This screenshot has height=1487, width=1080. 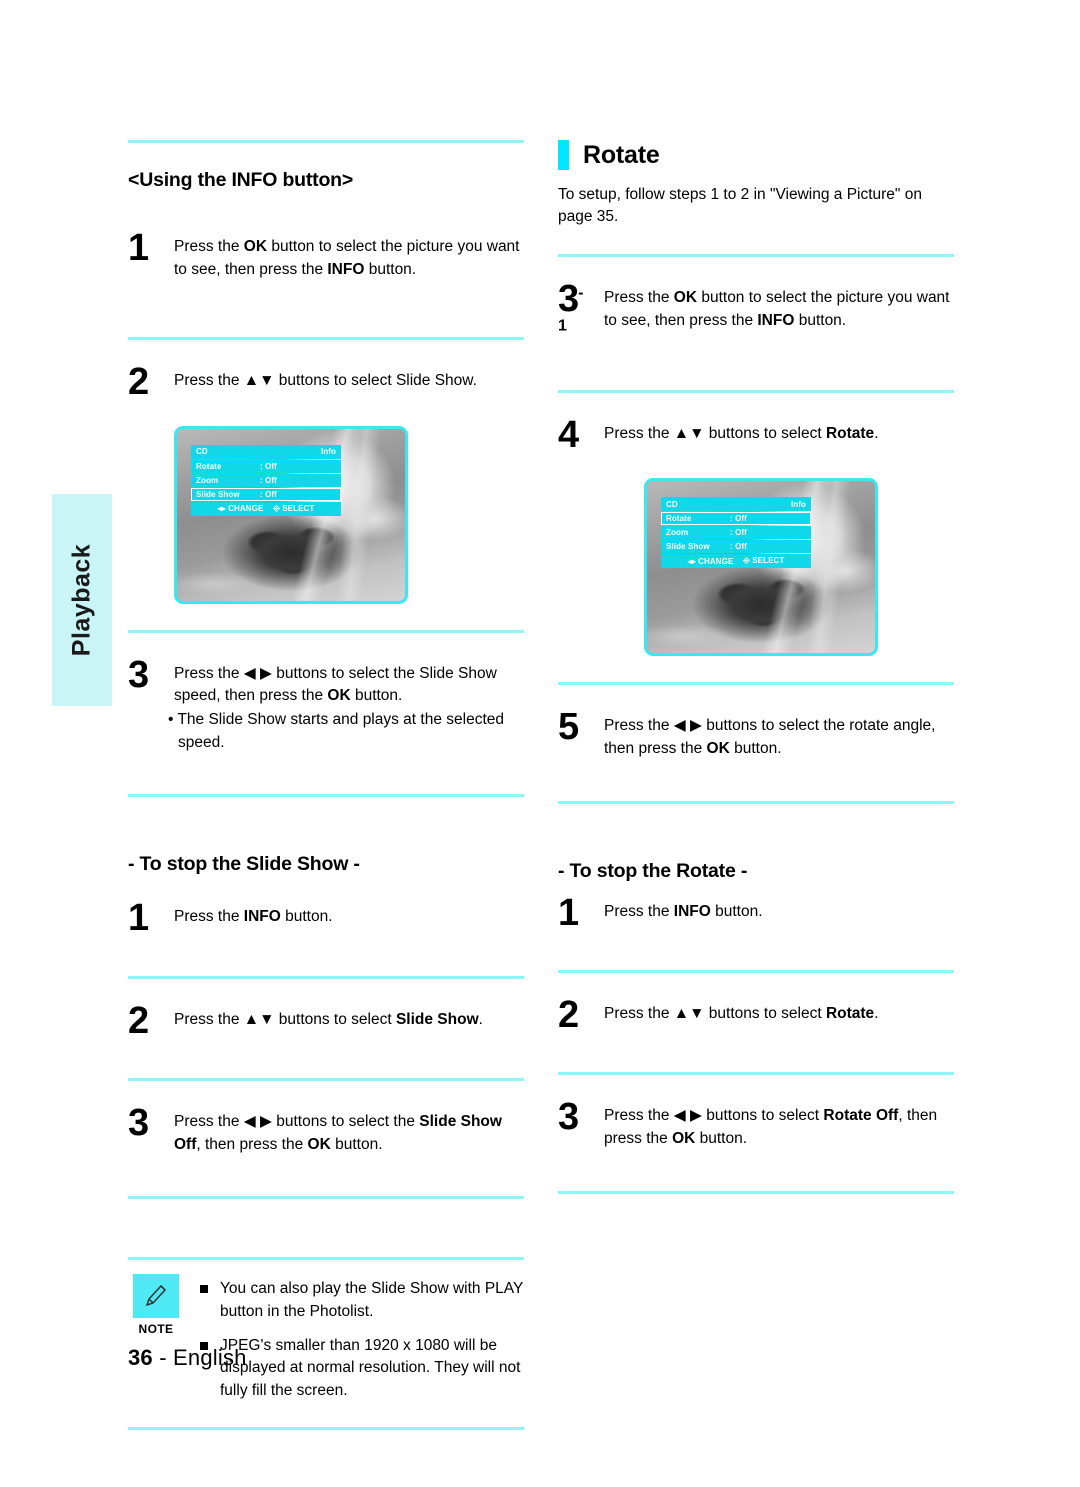 I want to click on step-4: 4 Press the ▲▼ buttons to select Rotate., so click(x=756, y=434).